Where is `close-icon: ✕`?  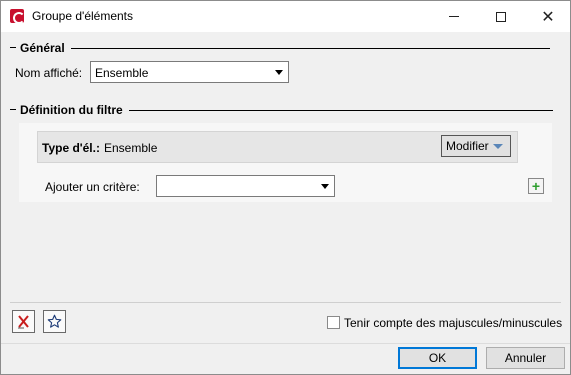
close-icon: ✕ is located at coordinates (548, 16).